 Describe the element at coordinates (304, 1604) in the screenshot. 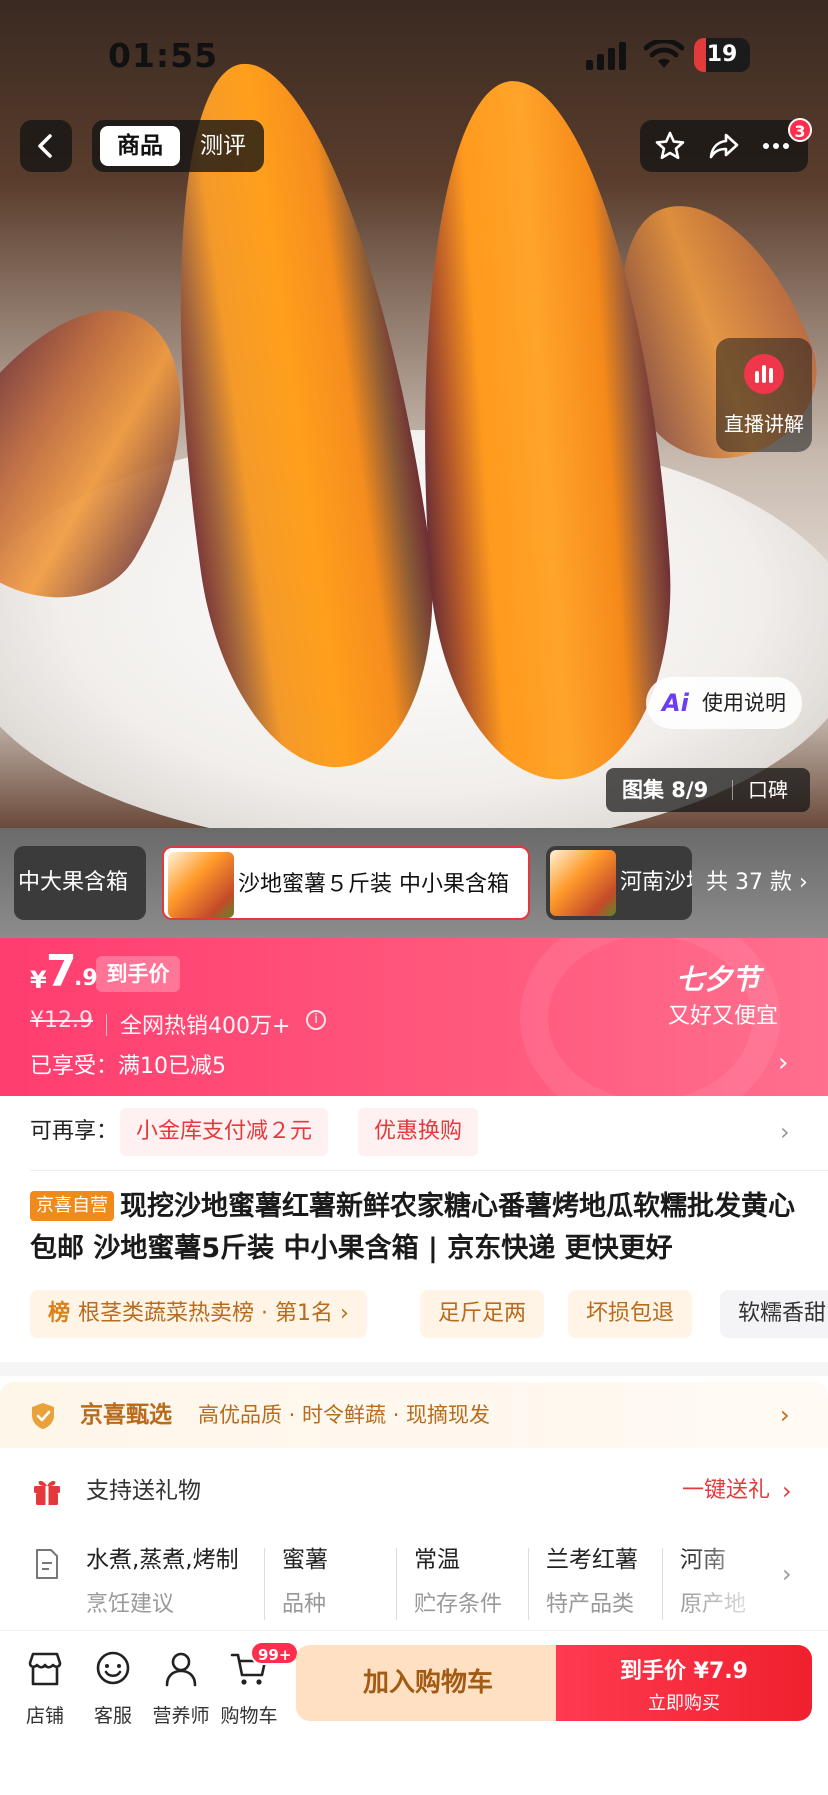

I see `spec-key: 品种` at that location.